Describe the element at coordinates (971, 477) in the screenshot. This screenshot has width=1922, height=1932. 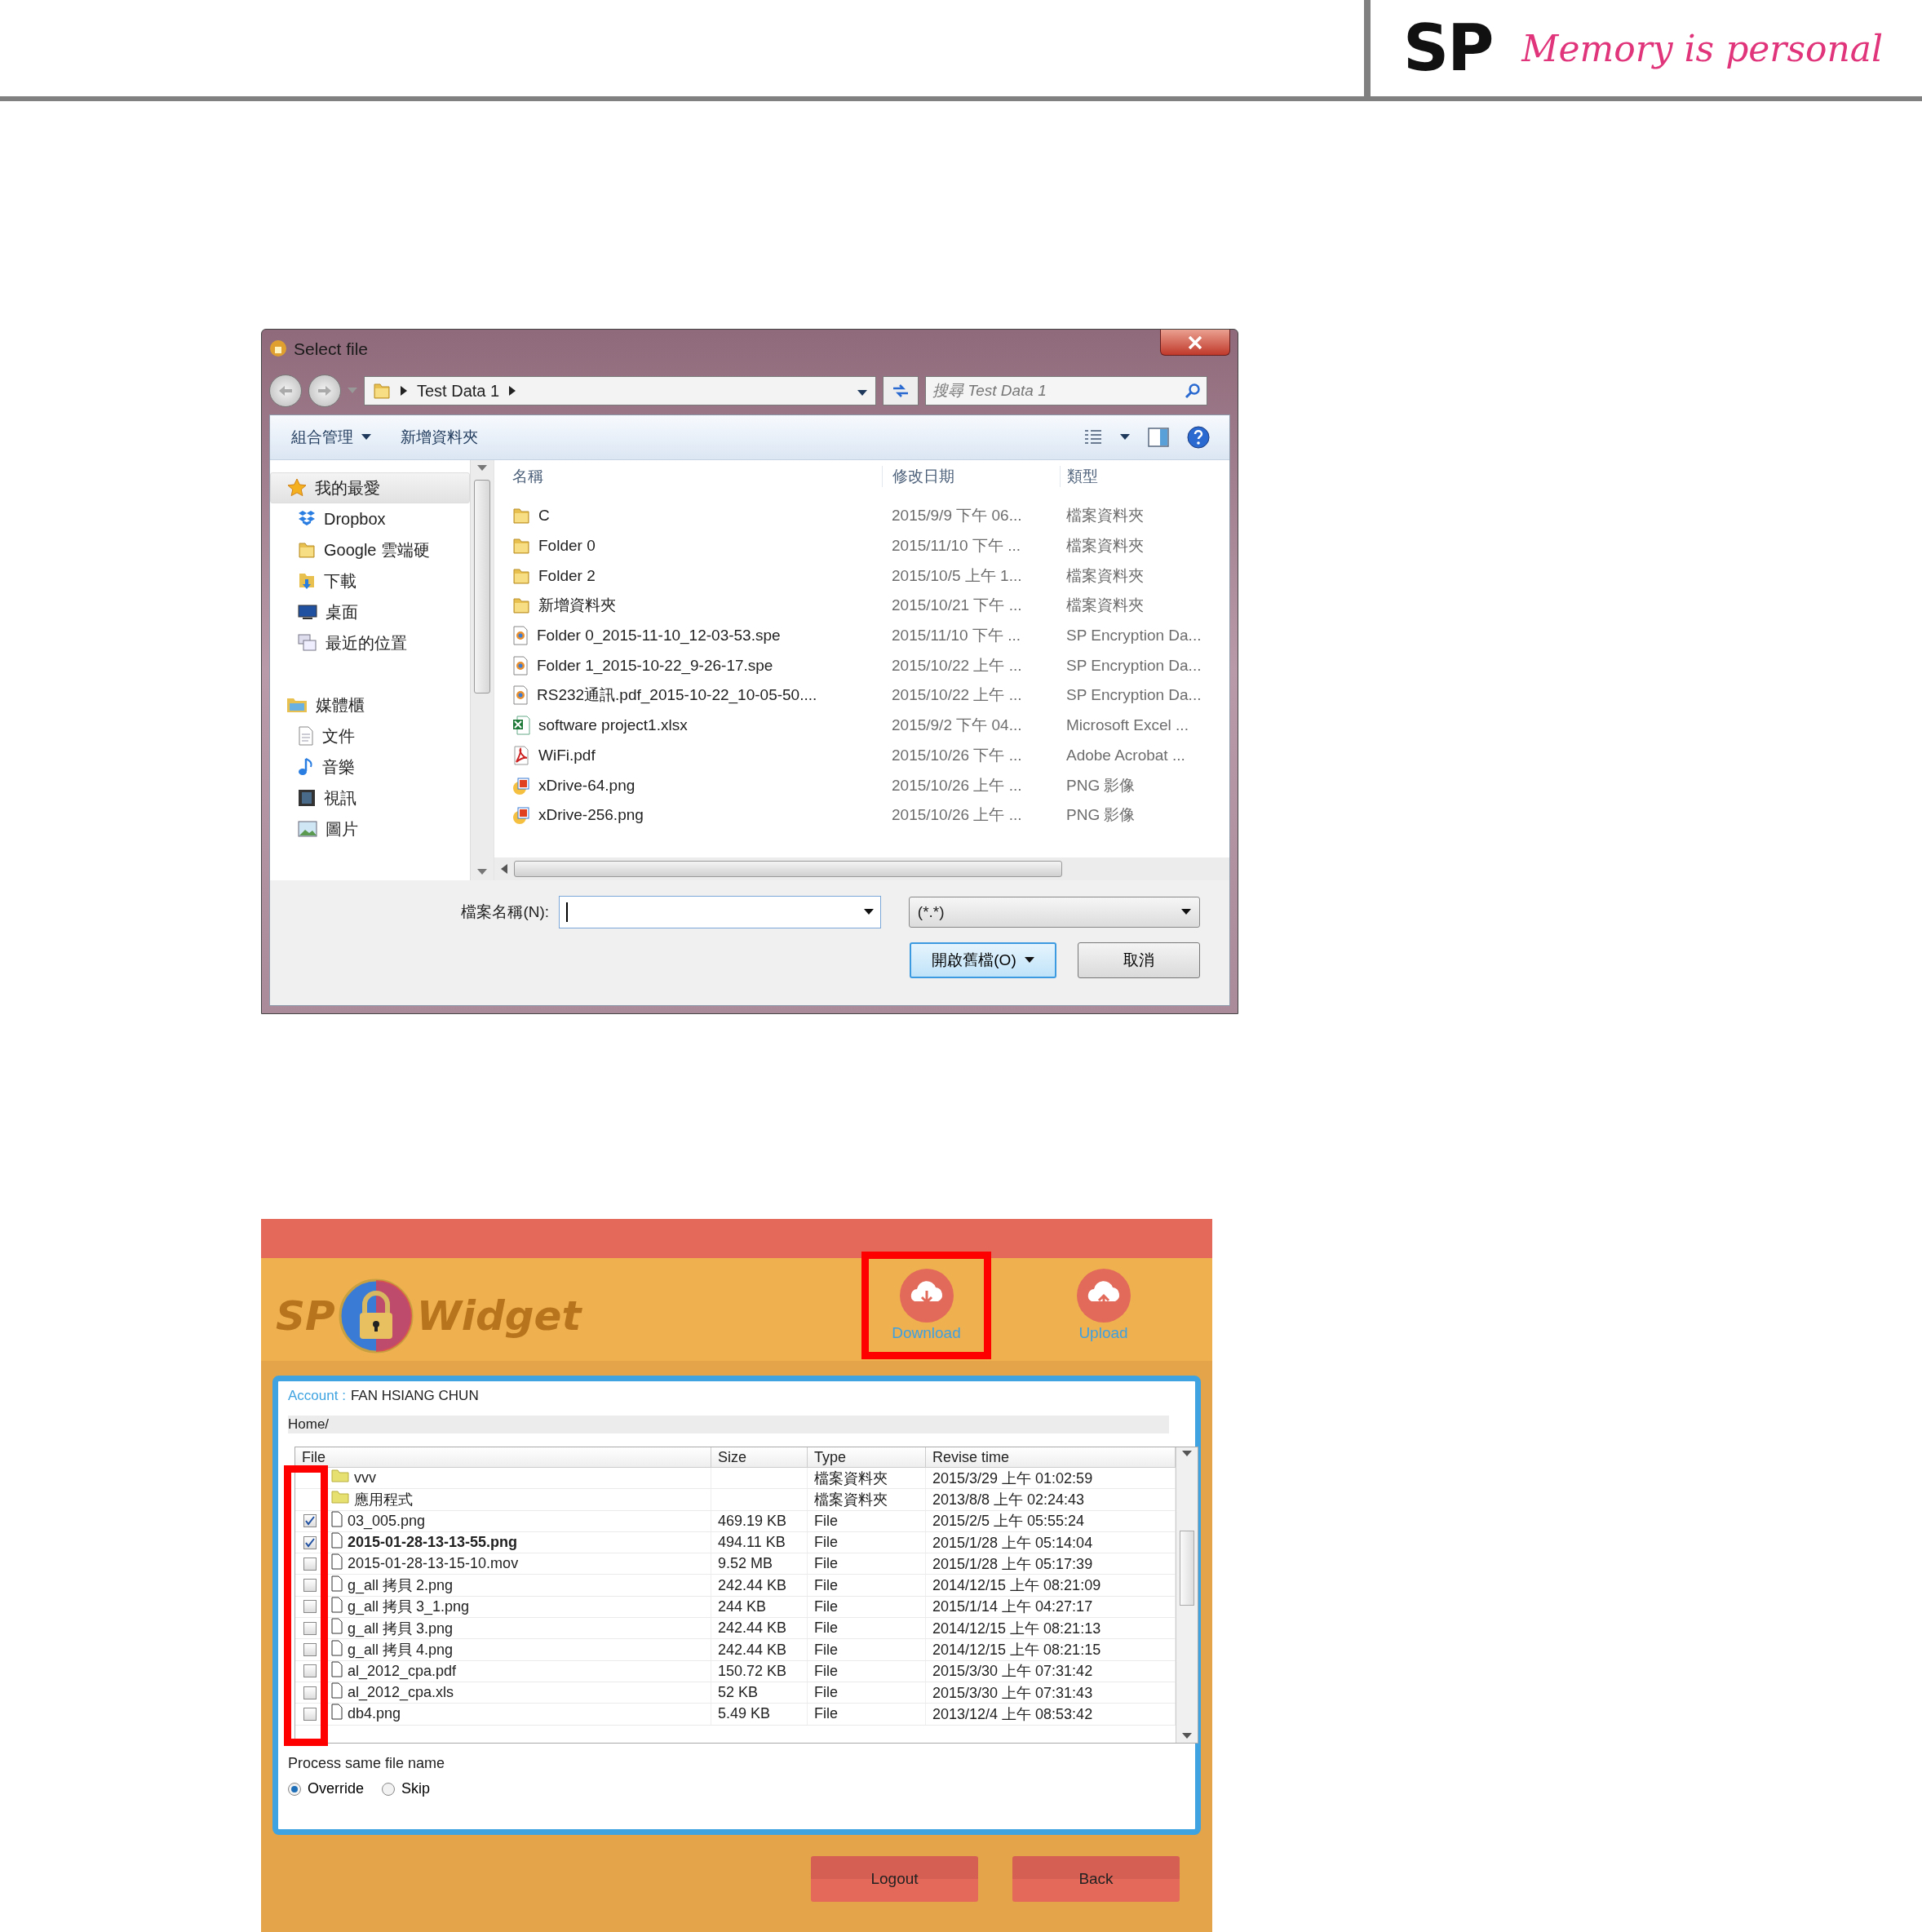
I see `column-header: 修改日期` at that location.